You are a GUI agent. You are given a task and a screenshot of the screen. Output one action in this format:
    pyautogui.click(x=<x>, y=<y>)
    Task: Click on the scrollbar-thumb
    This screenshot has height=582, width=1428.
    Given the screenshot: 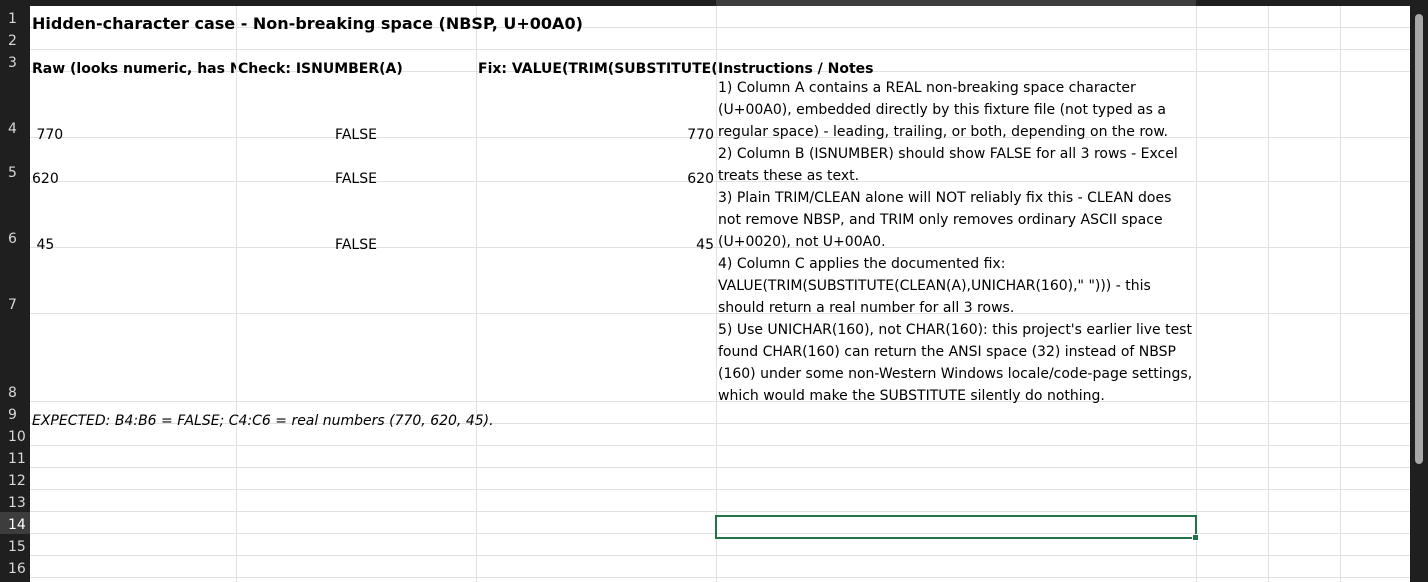 What is the action you would take?
    pyautogui.click(x=1419, y=239)
    